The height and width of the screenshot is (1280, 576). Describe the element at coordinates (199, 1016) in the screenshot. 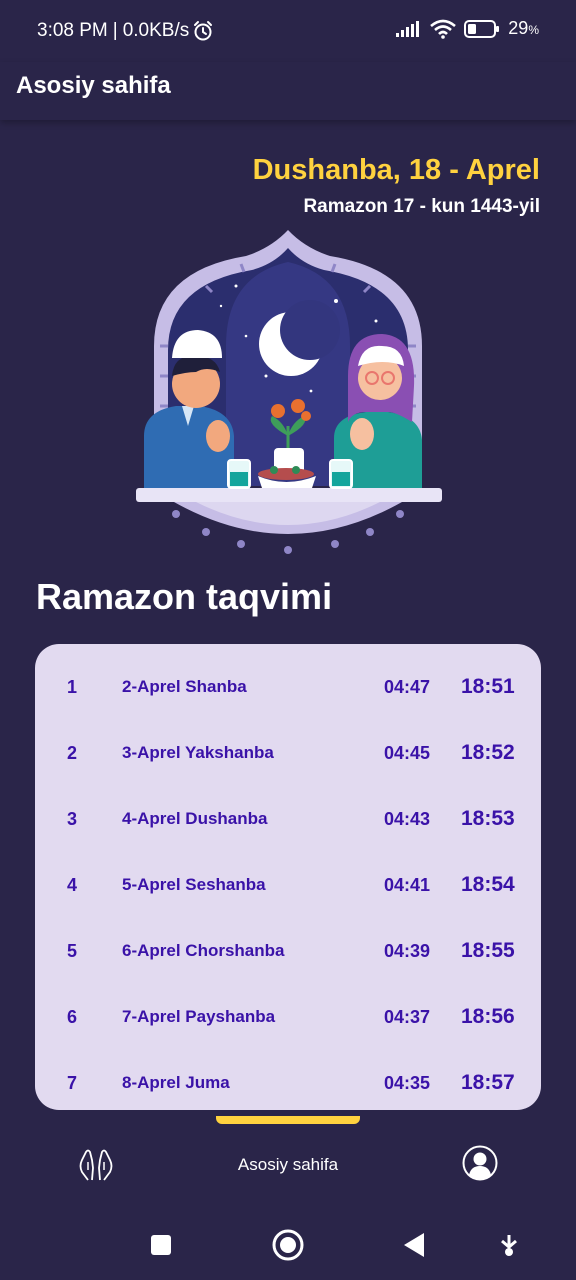

I see `day-date: 7-Aprel Payshanba` at that location.